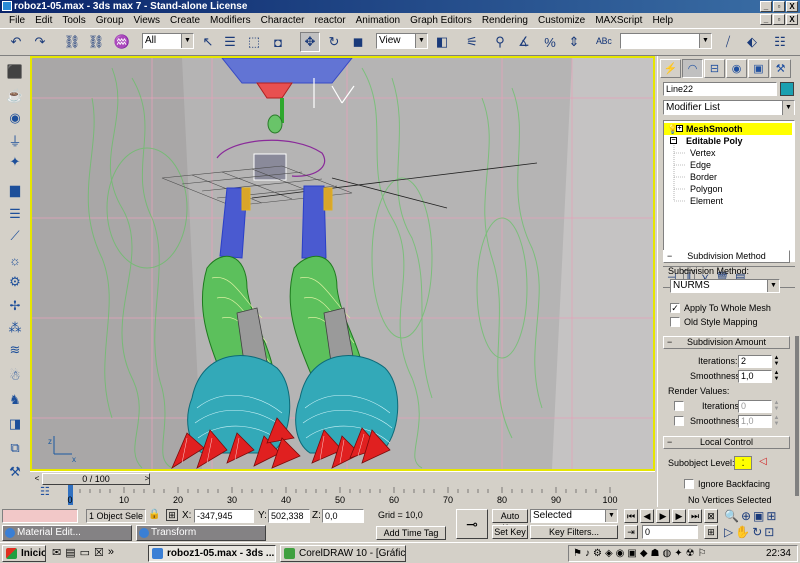 Image resolution: width=800 pixels, height=563 pixels. What do you see at coordinates (15, 118) in the screenshot?
I see `sphere-icon: ◉` at bounding box center [15, 118].